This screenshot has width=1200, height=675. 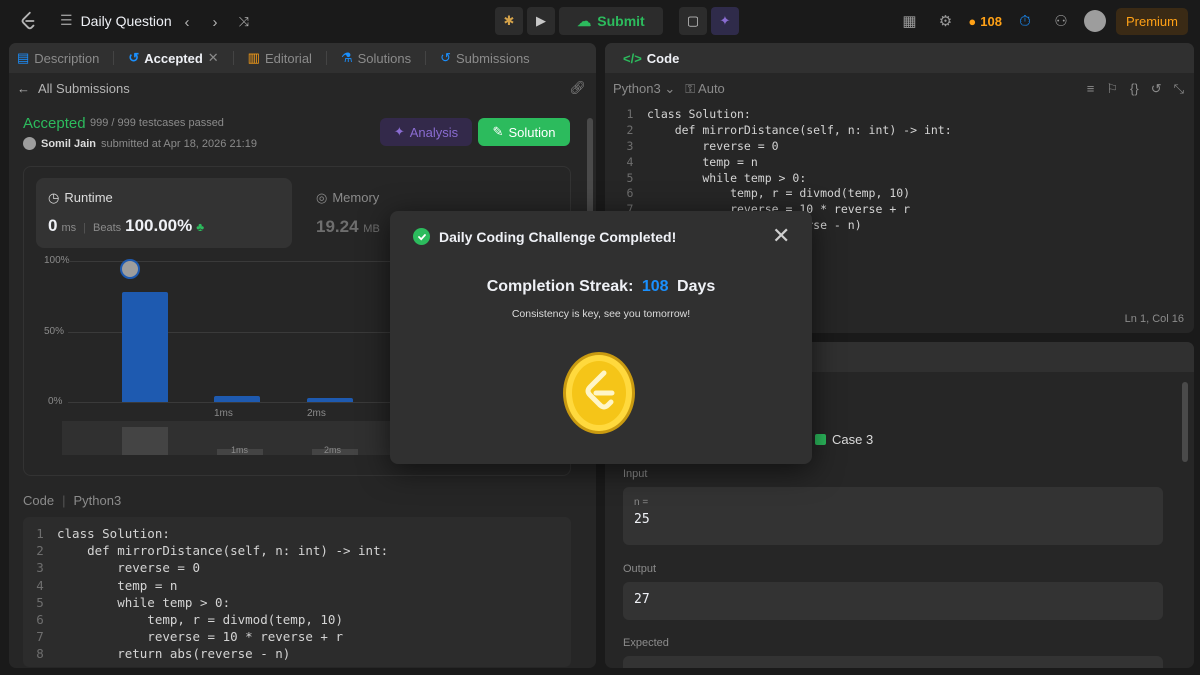 I want to click on chevron-left-icon: ‹, so click(x=187, y=22).